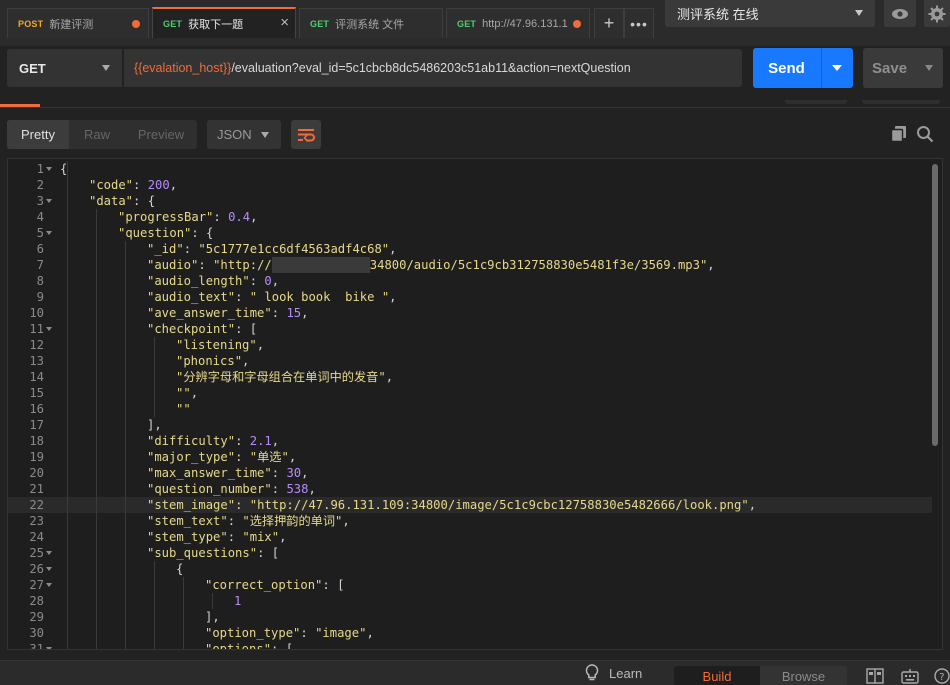  I want to click on code-line: 10 "ave_answer_time": 15,, so click(470, 313).